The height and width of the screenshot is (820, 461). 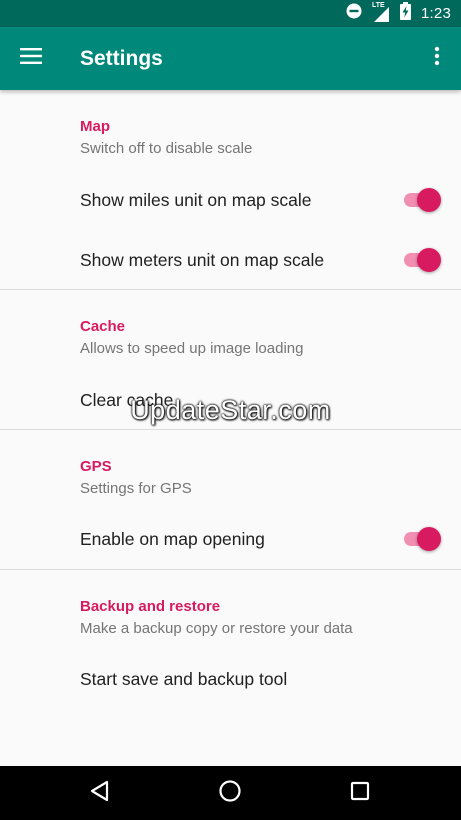 What do you see at coordinates (127, 400) in the screenshot?
I see `pref-label: Clear cache` at bounding box center [127, 400].